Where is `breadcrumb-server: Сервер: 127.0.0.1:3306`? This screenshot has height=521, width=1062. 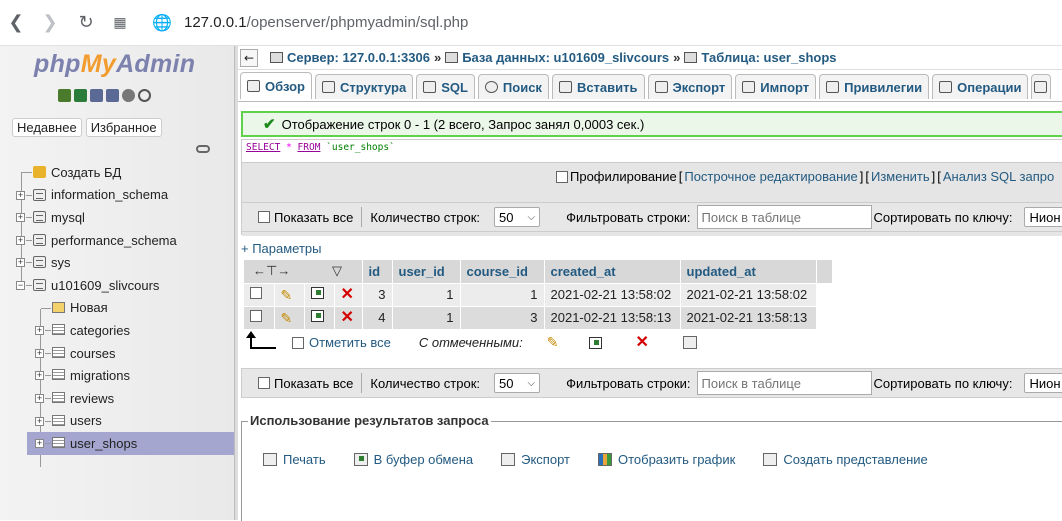
breadcrumb-server: Сервер: 127.0.0.1:3306 is located at coordinates (358, 57).